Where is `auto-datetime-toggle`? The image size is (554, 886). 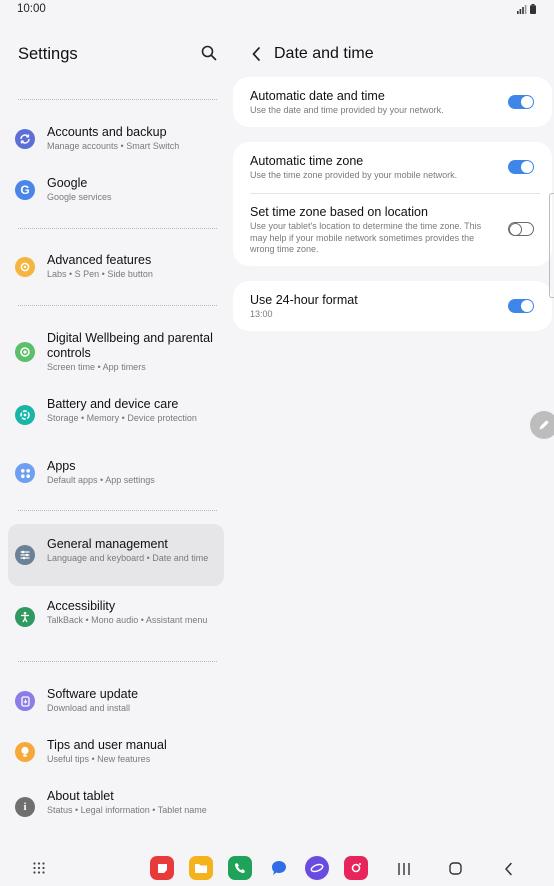 auto-datetime-toggle is located at coordinates (521, 102).